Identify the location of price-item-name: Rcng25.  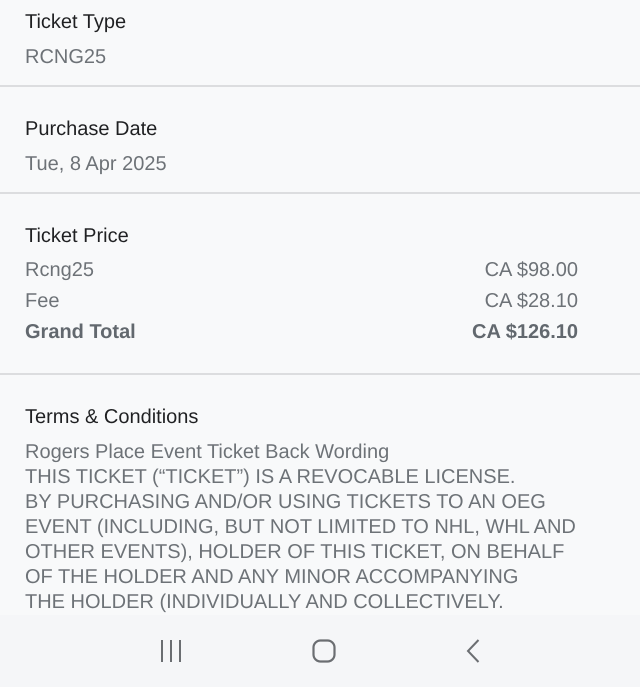
(59, 270).